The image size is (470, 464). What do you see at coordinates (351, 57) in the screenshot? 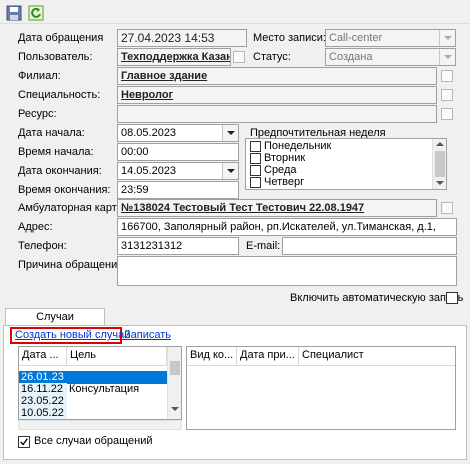
I see `status-value: Создана` at bounding box center [351, 57].